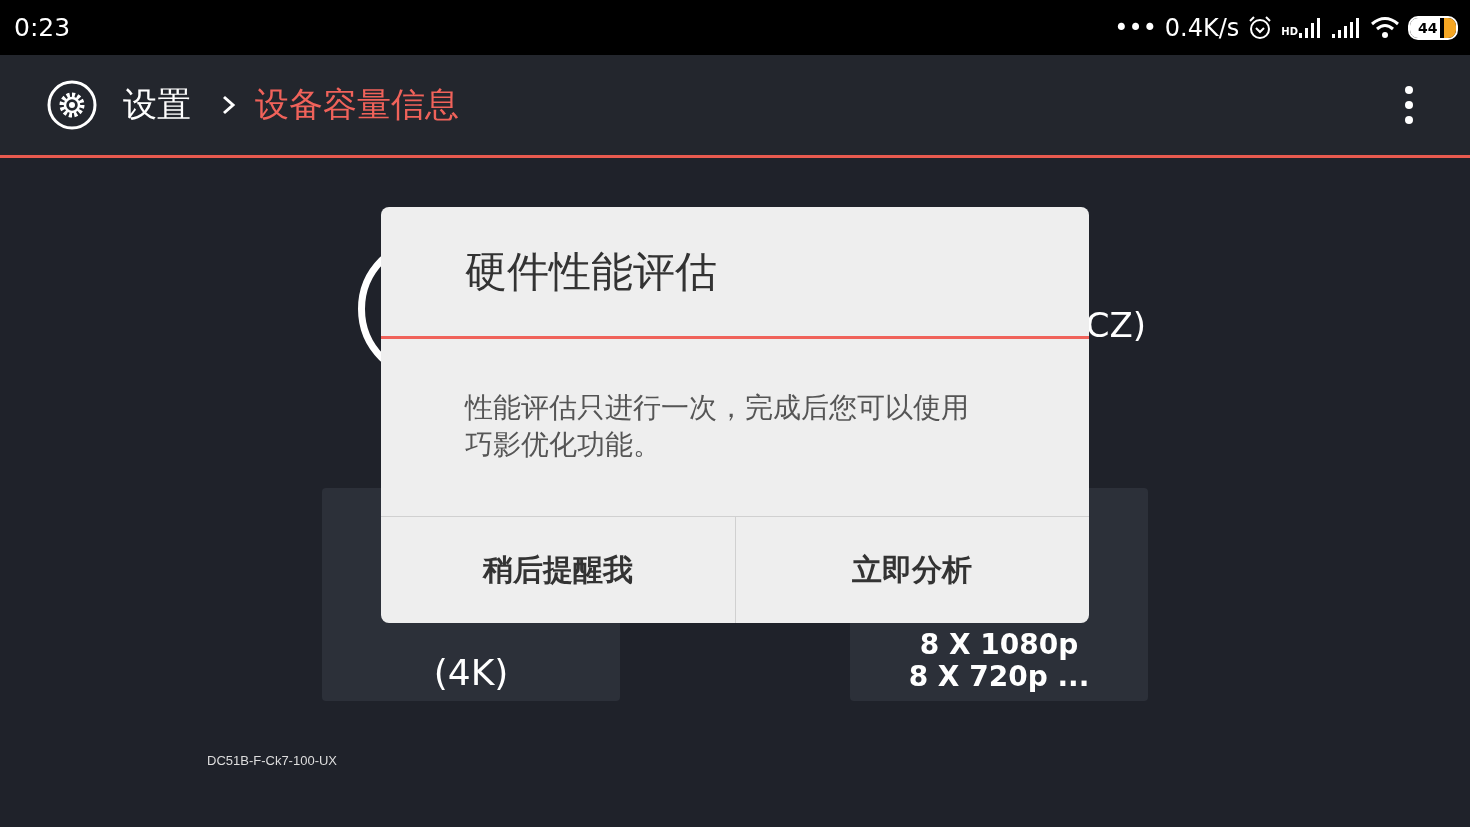 The height and width of the screenshot is (827, 1470). What do you see at coordinates (716, 426) in the screenshot?
I see `dialog-message: 性能评估只进行一次，完成后您可以使用巧影优化功能。` at bounding box center [716, 426].